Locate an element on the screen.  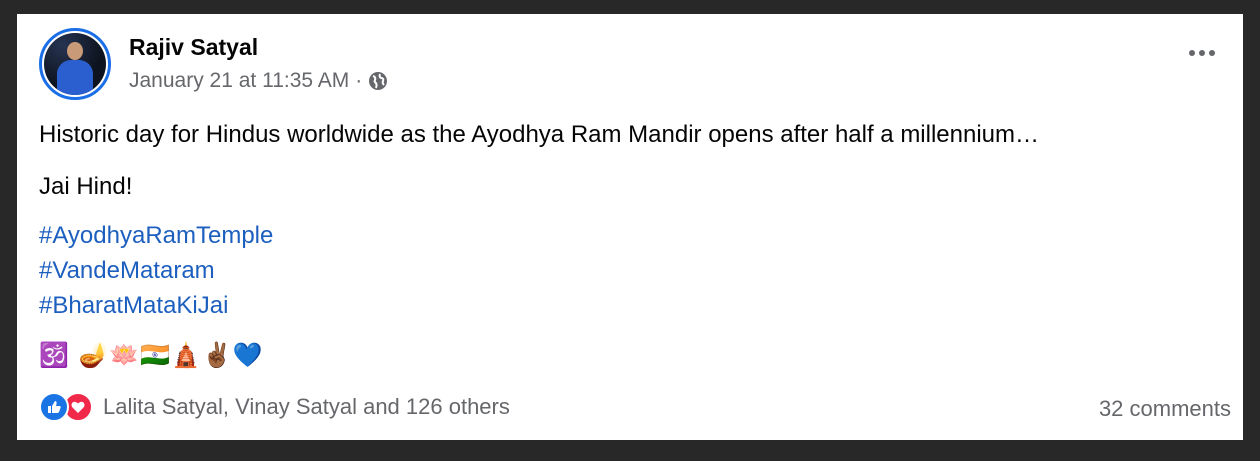
author-name: Rajiv Satyal is located at coordinates (258, 47).